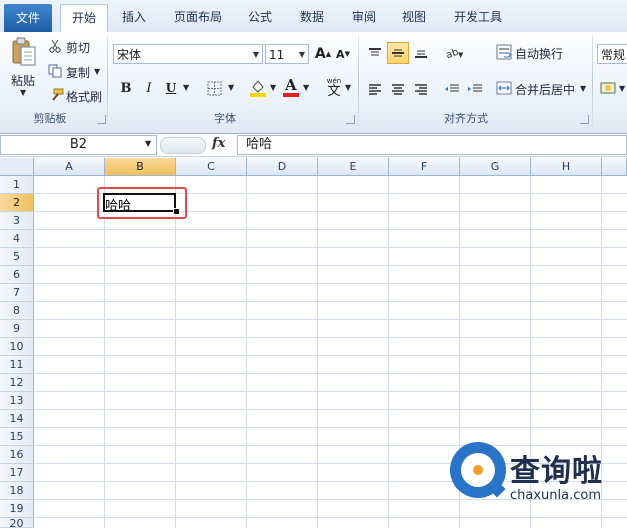 Image resolution: width=627 pixels, height=530 pixels. I want to click on row-header-17: 17, so click(17, 473).